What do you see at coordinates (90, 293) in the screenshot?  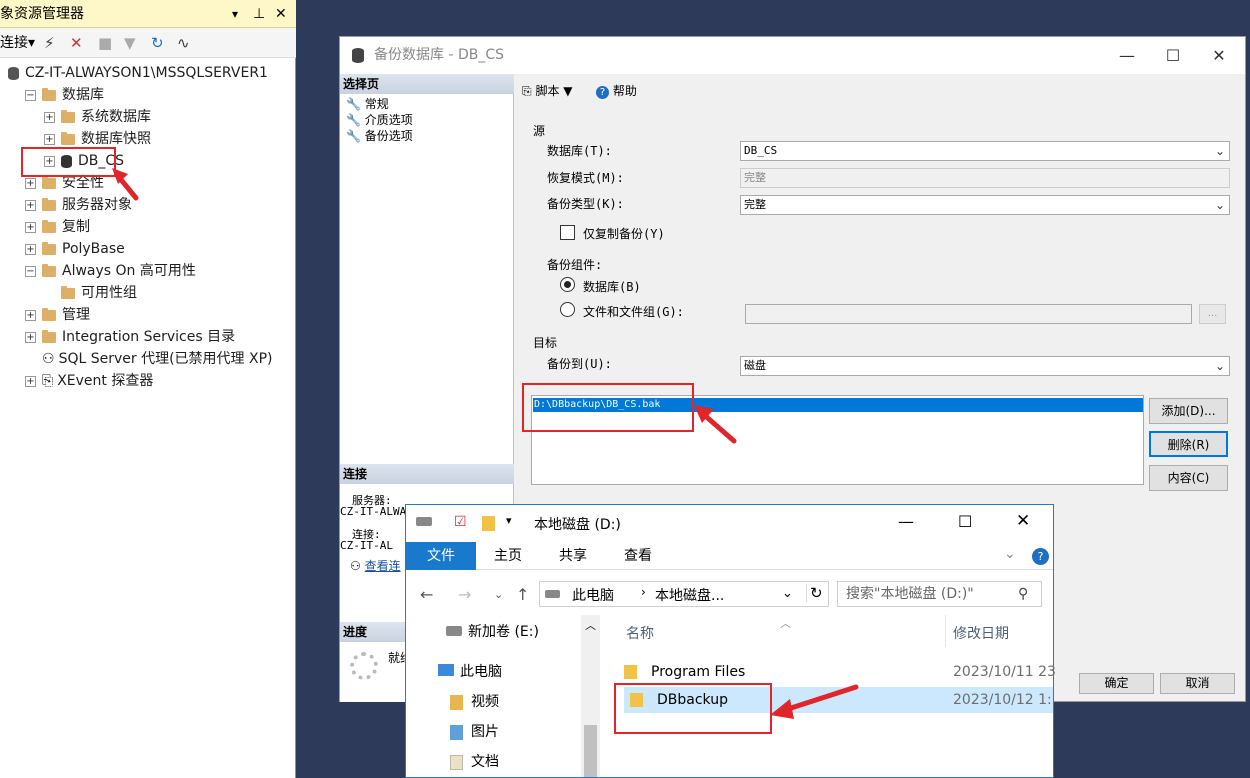 I see `tree-node: 可用性组` at bounding box center [90, 293].